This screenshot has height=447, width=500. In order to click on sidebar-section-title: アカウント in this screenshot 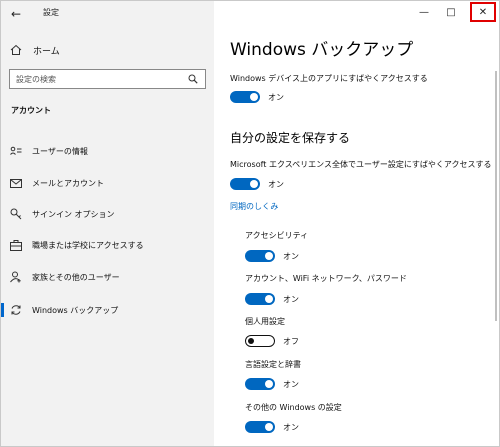, I will do `click(31, 110)`.